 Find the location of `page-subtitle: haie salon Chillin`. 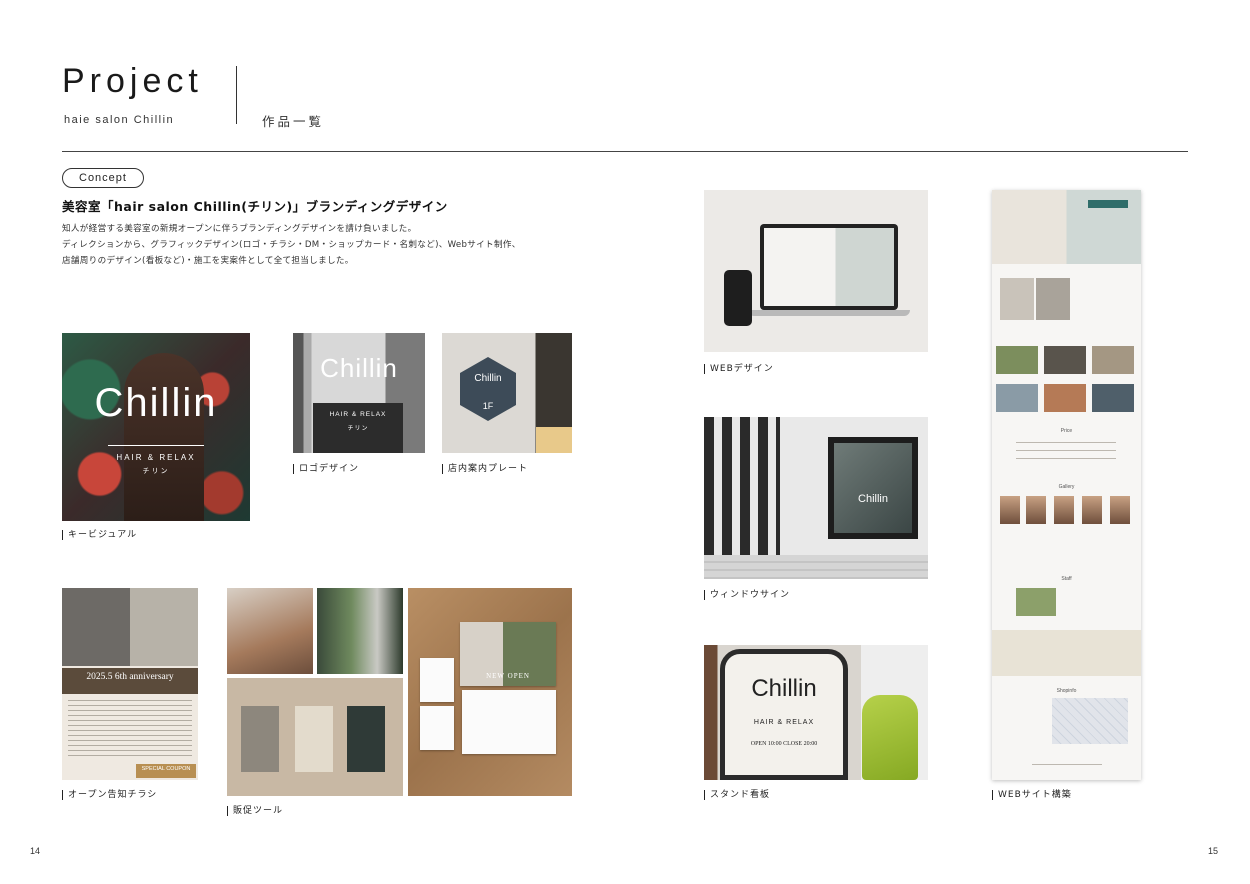

page-subtitle: haie salon Chillin is located at coordinates (119, 120).